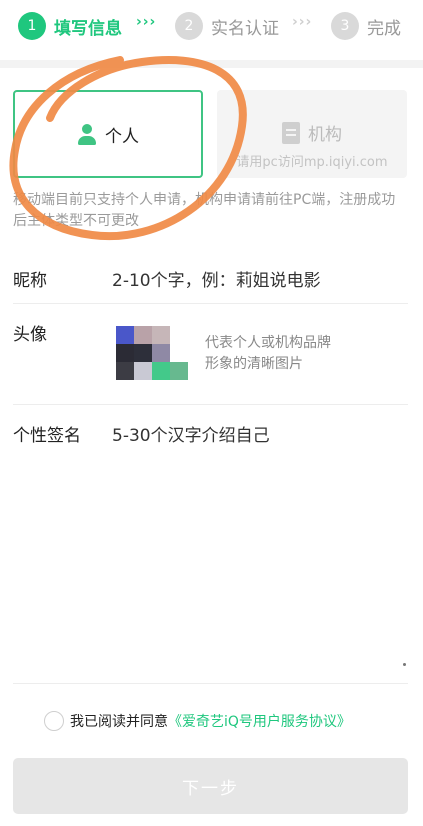 This screenshot has width=423, height=826. Describe the element at coordinates (32, 26) in the screenshot. I see `step-number: 1` at that location.